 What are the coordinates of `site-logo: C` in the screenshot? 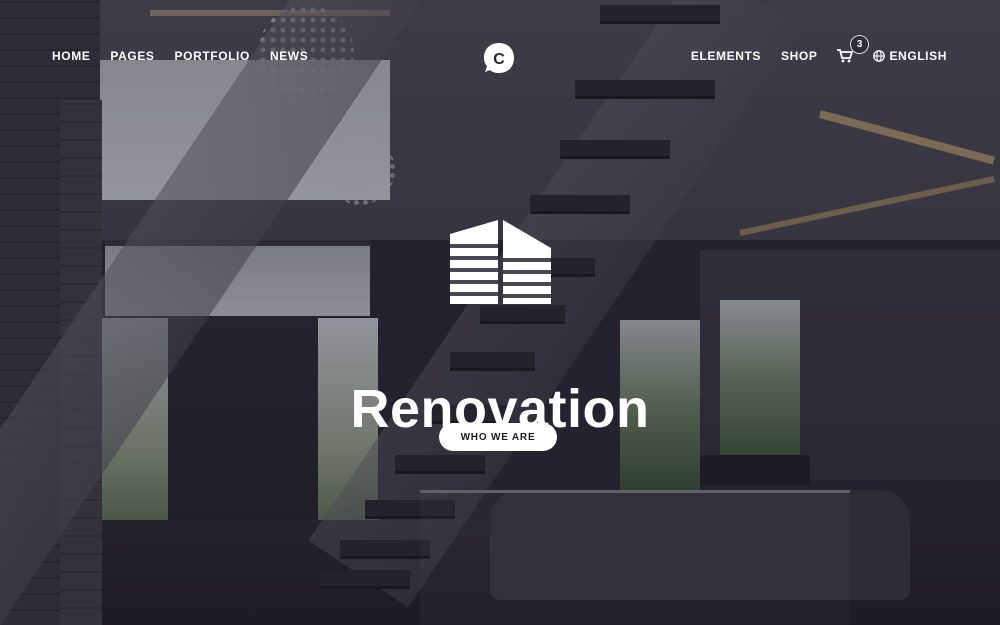 It's located at (499, 58).